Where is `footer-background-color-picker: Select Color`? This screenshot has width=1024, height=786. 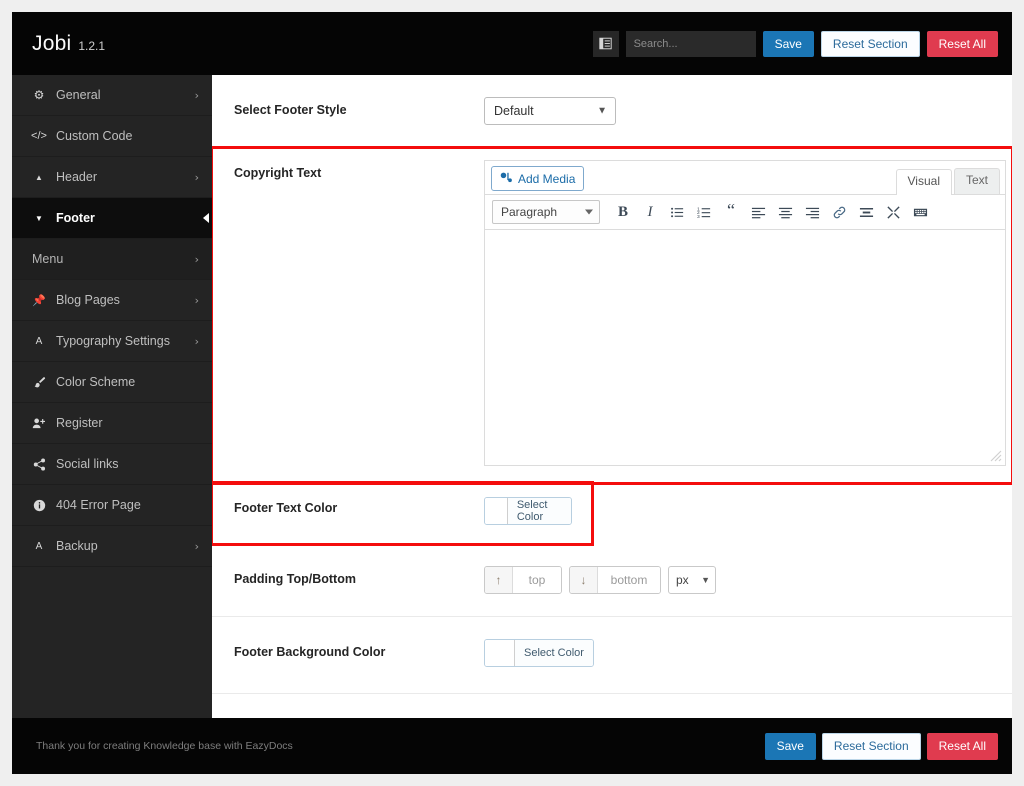
footer-background-color-picker: Select Color is located at coordinates (539, 653).